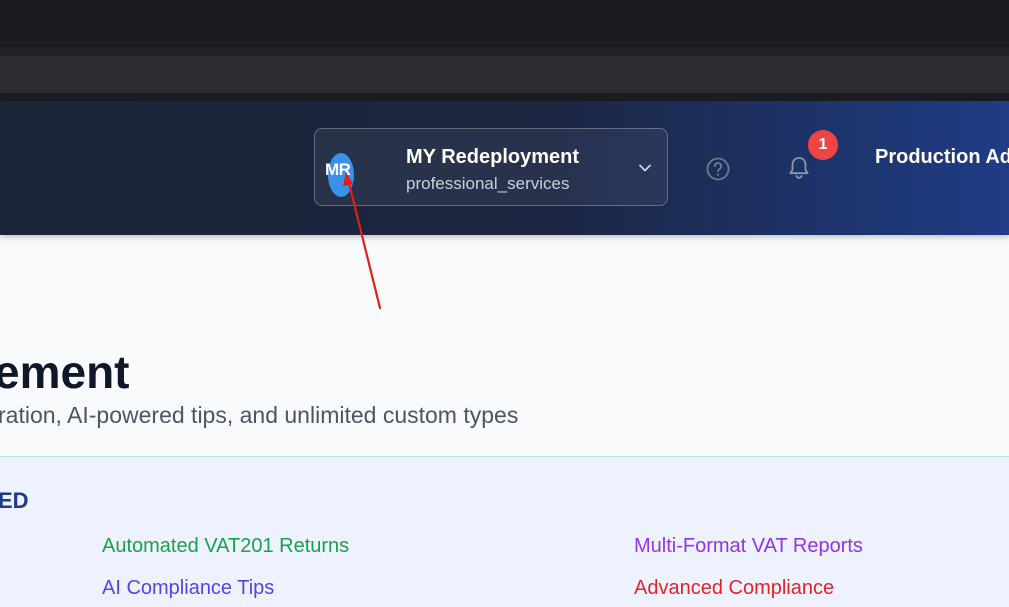  I want to click on feature-item: Advanced Compliance, so click(734, 588).